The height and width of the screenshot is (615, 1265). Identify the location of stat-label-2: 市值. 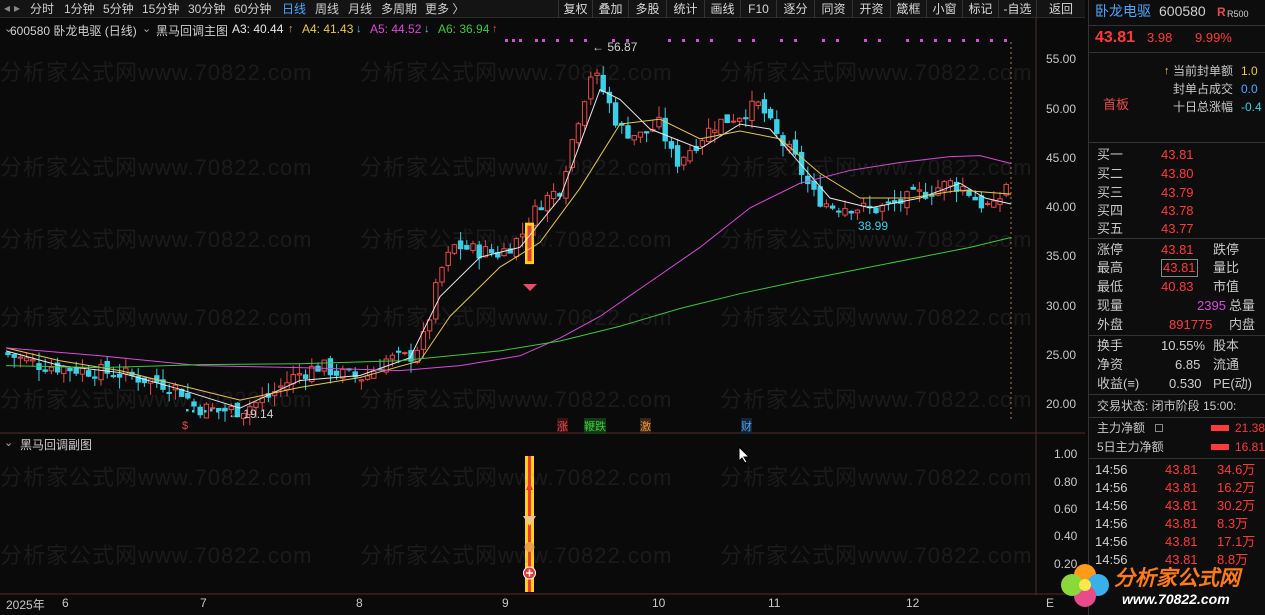
(1226, 286).